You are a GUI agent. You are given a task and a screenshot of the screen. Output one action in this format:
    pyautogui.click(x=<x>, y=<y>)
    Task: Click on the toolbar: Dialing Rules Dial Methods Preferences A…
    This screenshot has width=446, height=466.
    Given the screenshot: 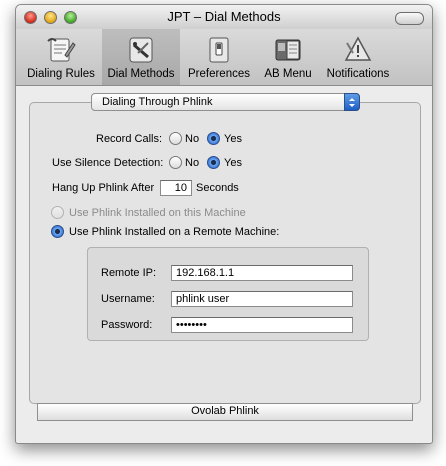 What is the action you would take?
    pyautogui.click(x=224, y=57)
    